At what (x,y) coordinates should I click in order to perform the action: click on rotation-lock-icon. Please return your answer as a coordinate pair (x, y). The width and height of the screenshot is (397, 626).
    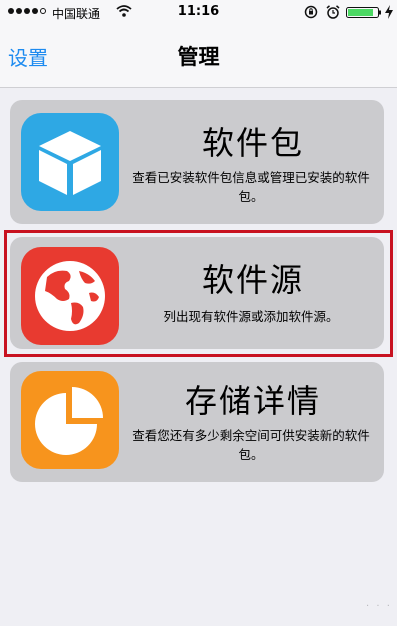
    Looking at the image, I should click on (311, 12).